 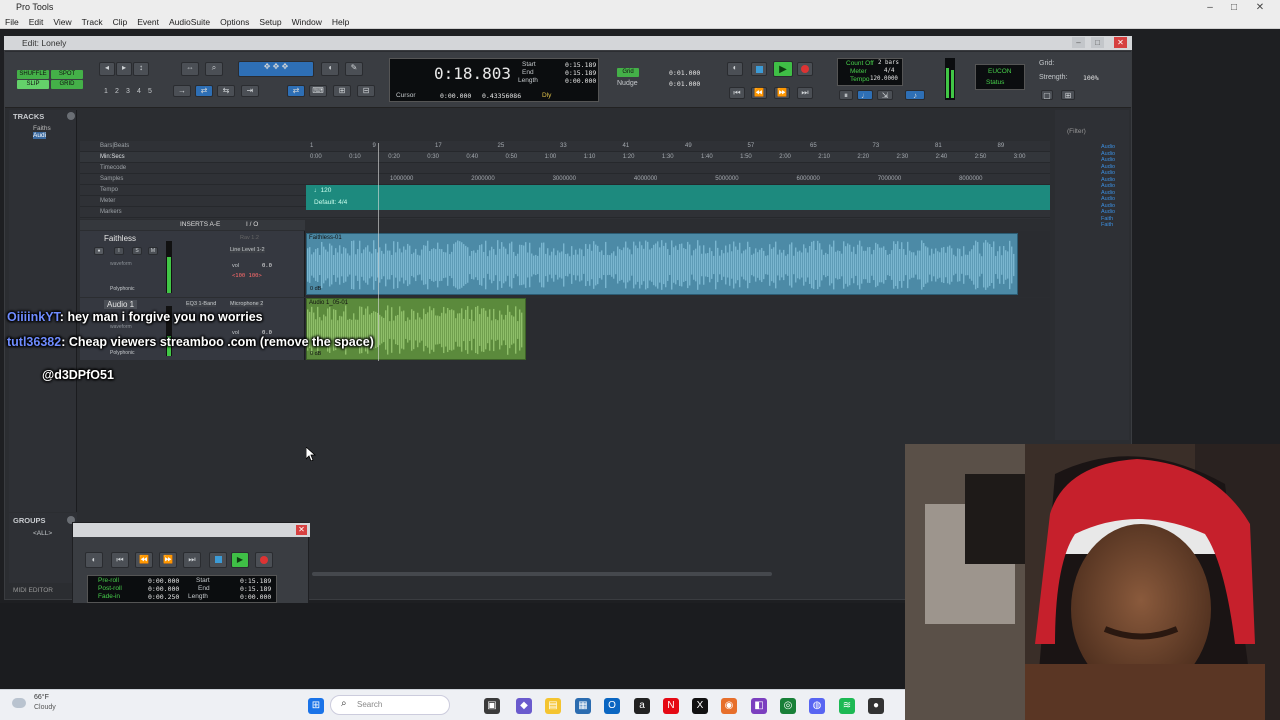 I want to click on input-selector: Microphone 2, so click(x=247, y=304).